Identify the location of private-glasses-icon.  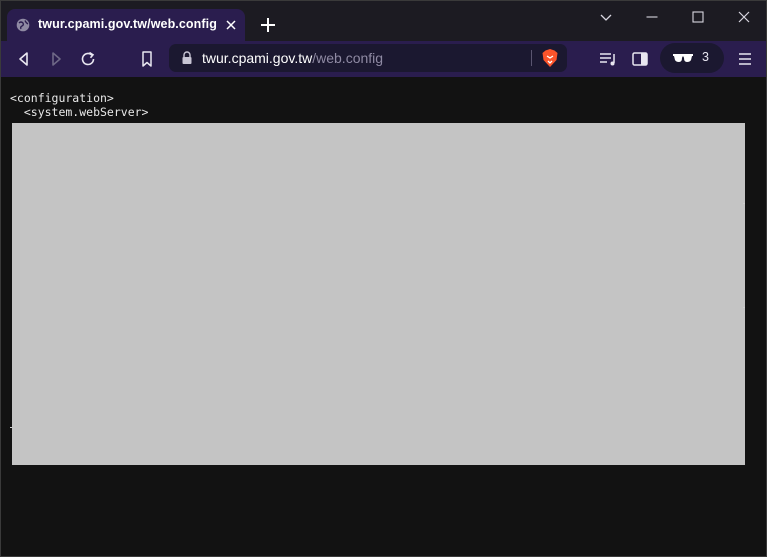
(683, 58).